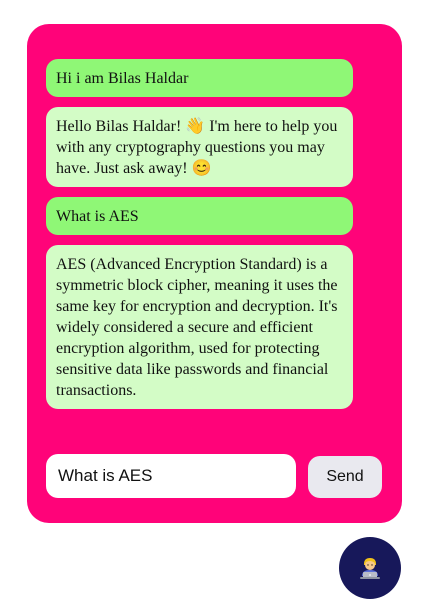 The image size is (428, 612). What do you see at coordinates (171, 476) in the screenshot?
I see `message-input` at bounding box center [171, 476].